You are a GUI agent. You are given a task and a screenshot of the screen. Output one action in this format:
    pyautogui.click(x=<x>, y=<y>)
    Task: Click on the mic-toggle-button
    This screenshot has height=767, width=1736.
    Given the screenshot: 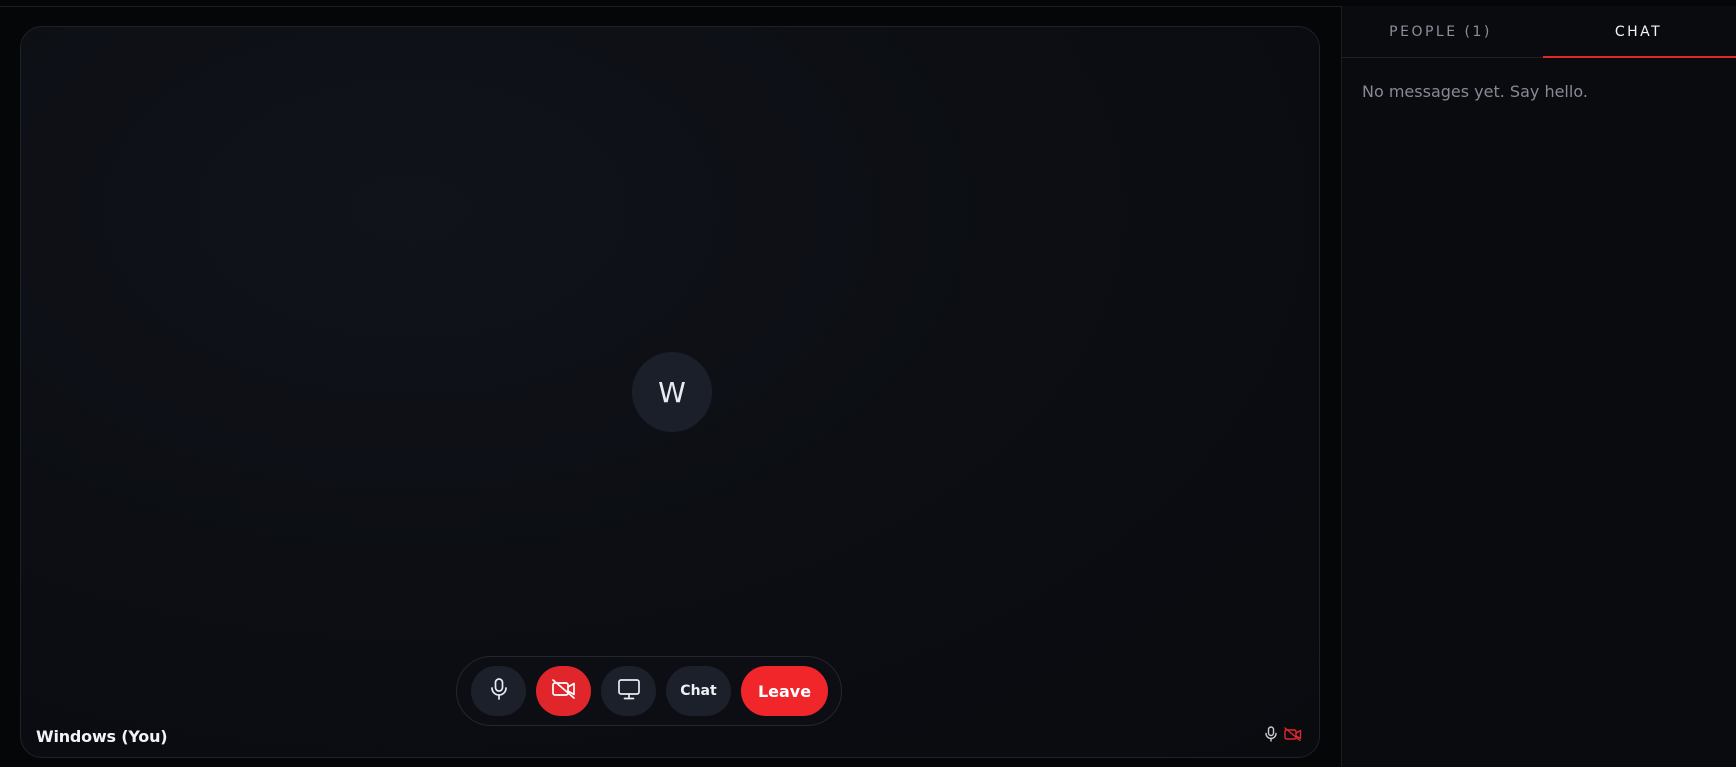 What is the action you would take?
    pyautogui.click(x=498, y=691)
    